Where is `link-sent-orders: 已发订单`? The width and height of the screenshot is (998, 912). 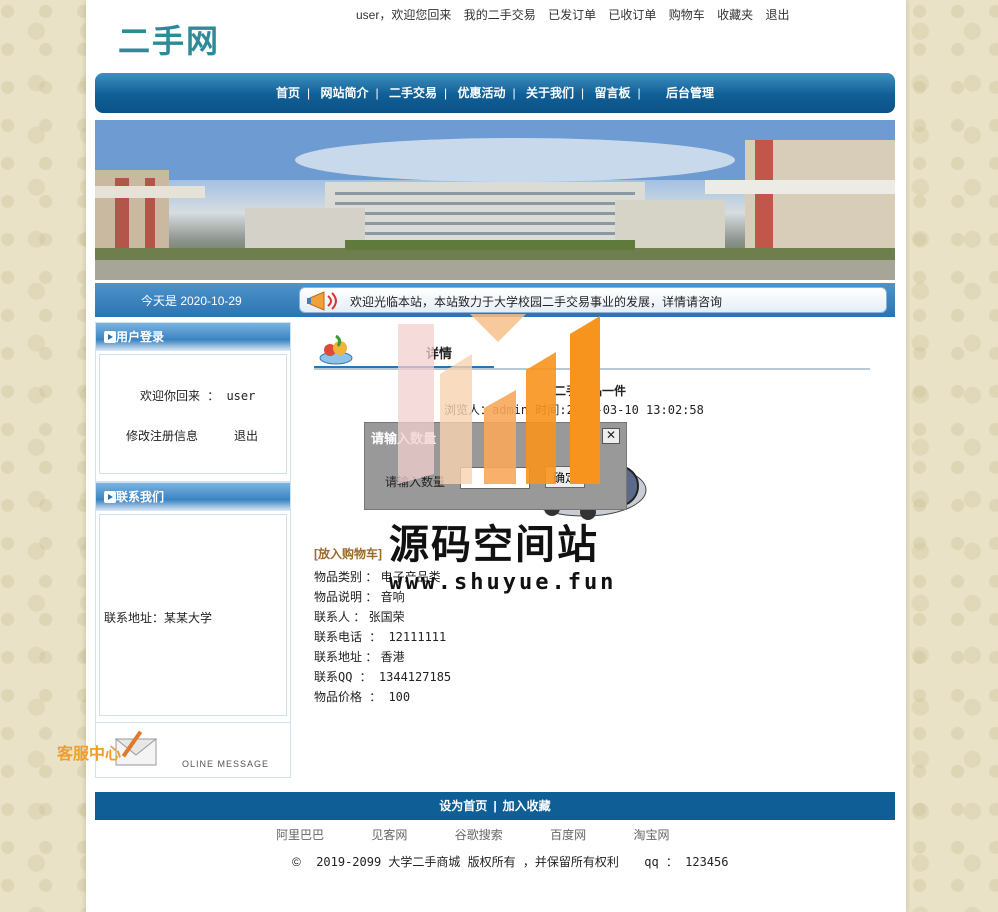
link-sent-orders: 已发订单 is located at coordinates (572, 15).